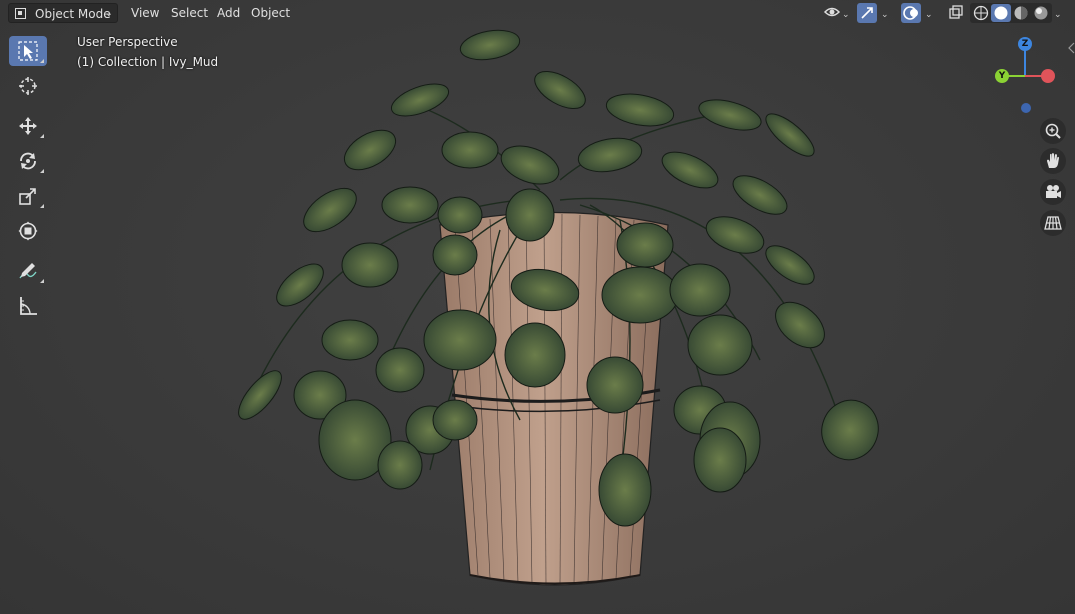  What do you see at coordinates (108, 13) in the screenshot?
I see `chevron-down-icon: ⌄` at bounding box center [108, 13].